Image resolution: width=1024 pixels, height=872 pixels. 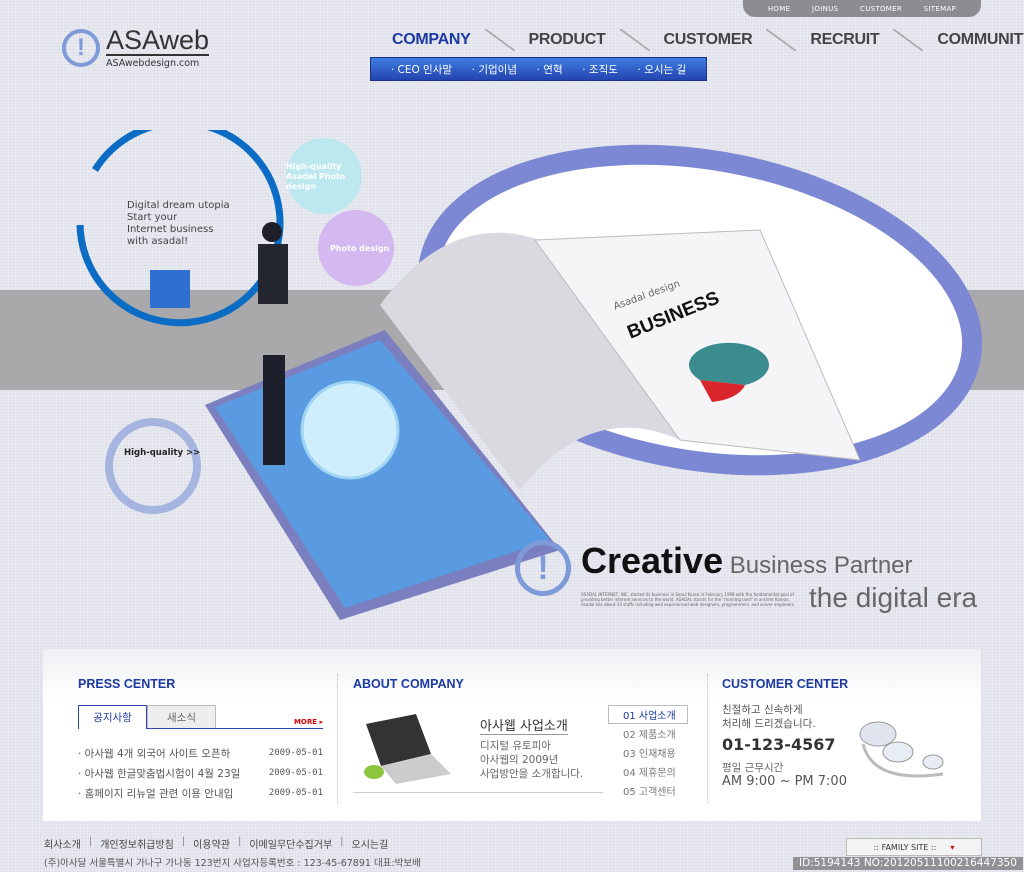 What do you see at coordinates (519, 760) in the screenshot?
I see `desc-line: 아사웹의 2009년` at bounding box center [519, 760].